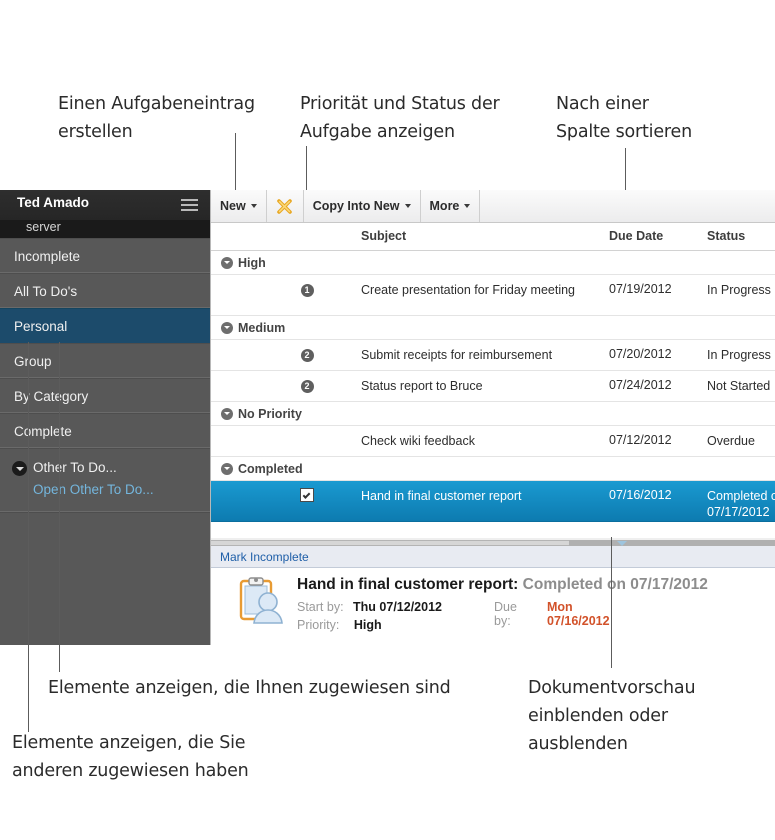 The image size is (775, 840). What do you see at coordinates (362, 206) in the screenshot?
I see `copy-into-new-button: Copy Into New` at bounding box center [362, 206].